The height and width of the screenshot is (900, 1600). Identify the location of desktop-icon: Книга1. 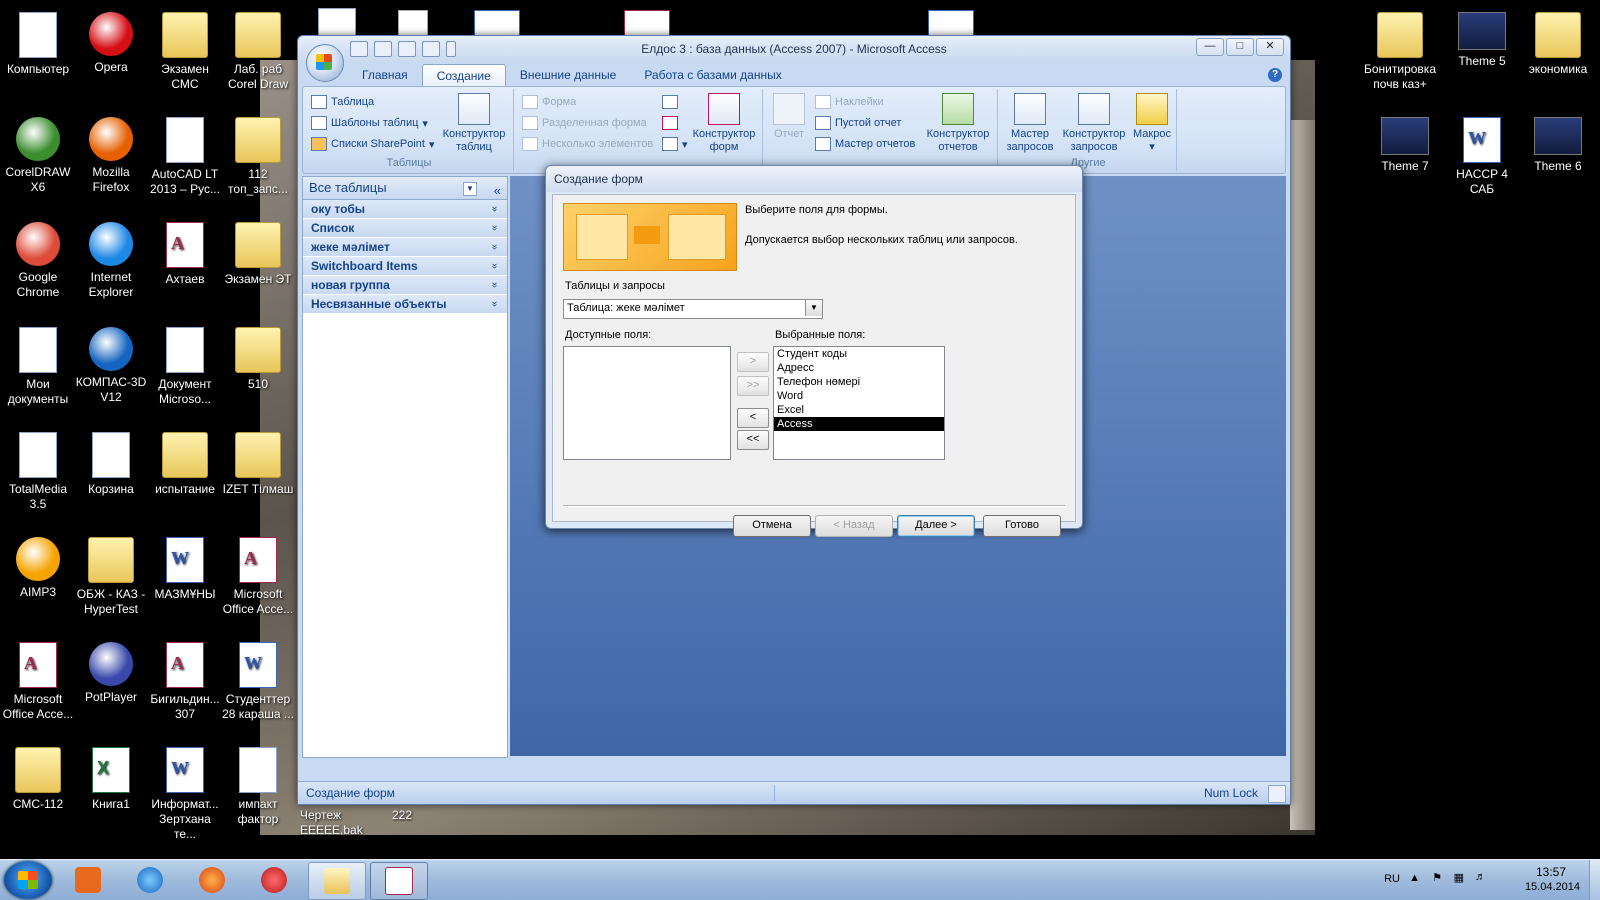
(111, 777).